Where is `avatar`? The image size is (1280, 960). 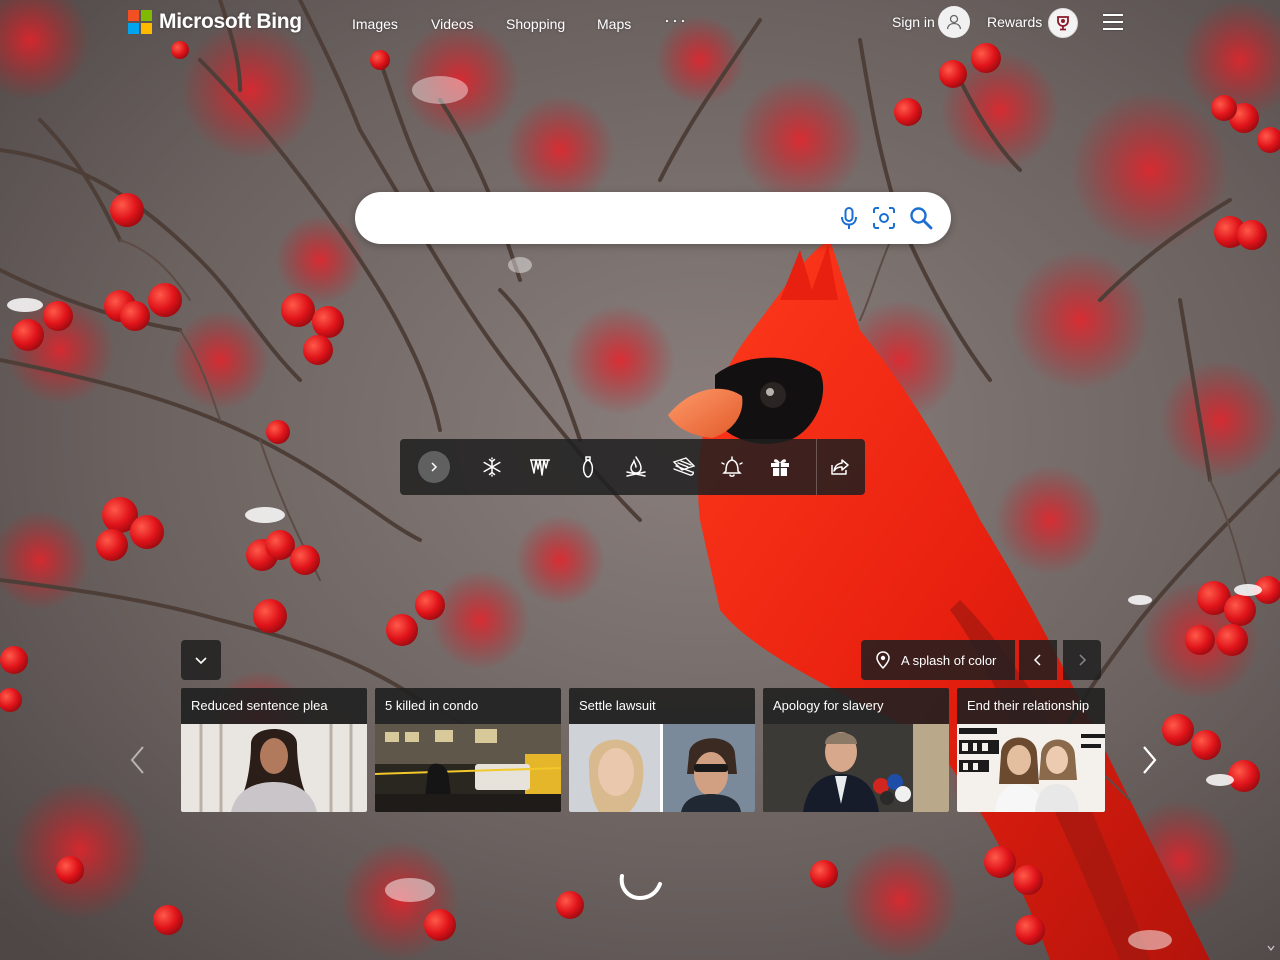 avatar is located at coordinates (954, 22).